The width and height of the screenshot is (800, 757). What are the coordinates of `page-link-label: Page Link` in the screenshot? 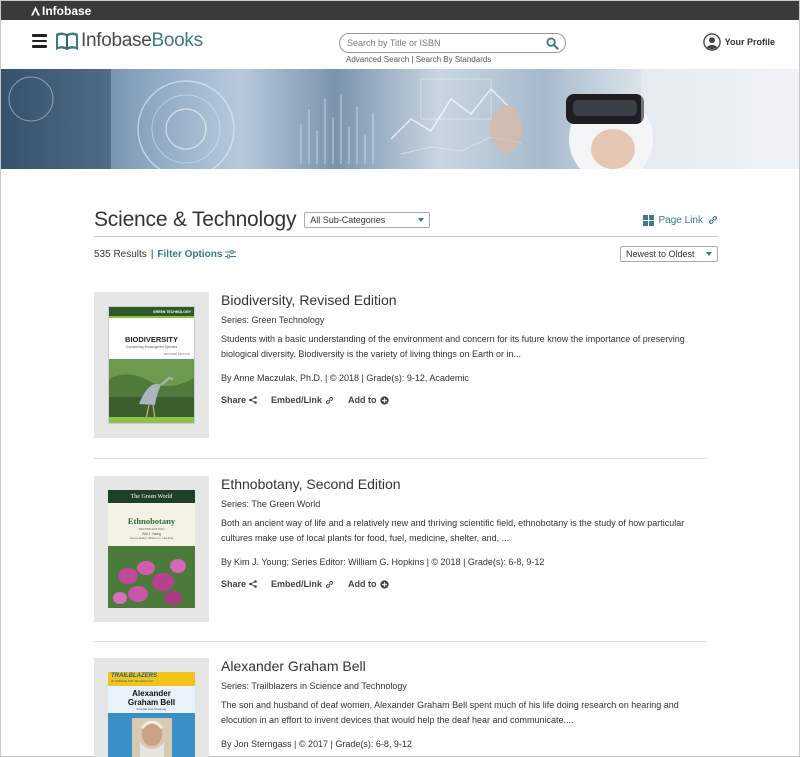 It's located at (680, 220).